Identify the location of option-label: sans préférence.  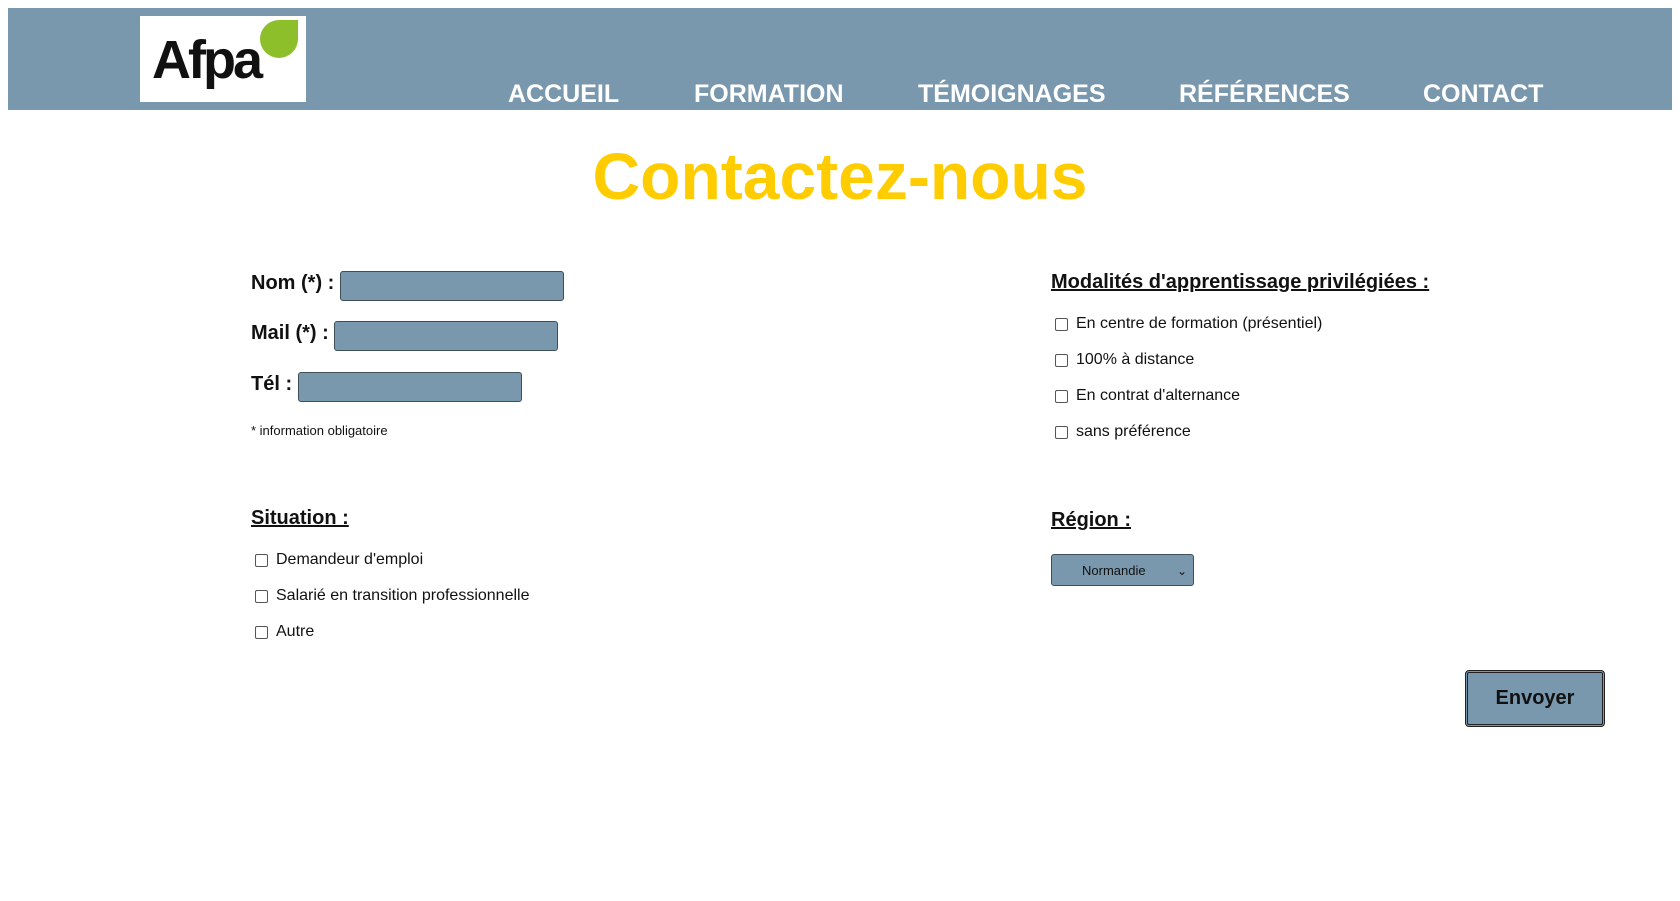
(1133, 431).